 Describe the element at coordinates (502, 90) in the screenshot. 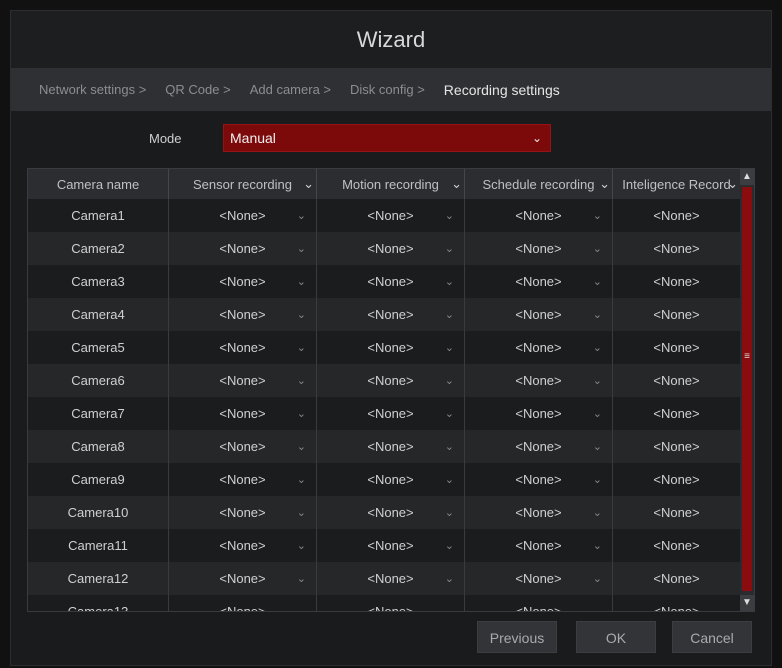

I see `step-recording-settings: Recording settings` at that location.